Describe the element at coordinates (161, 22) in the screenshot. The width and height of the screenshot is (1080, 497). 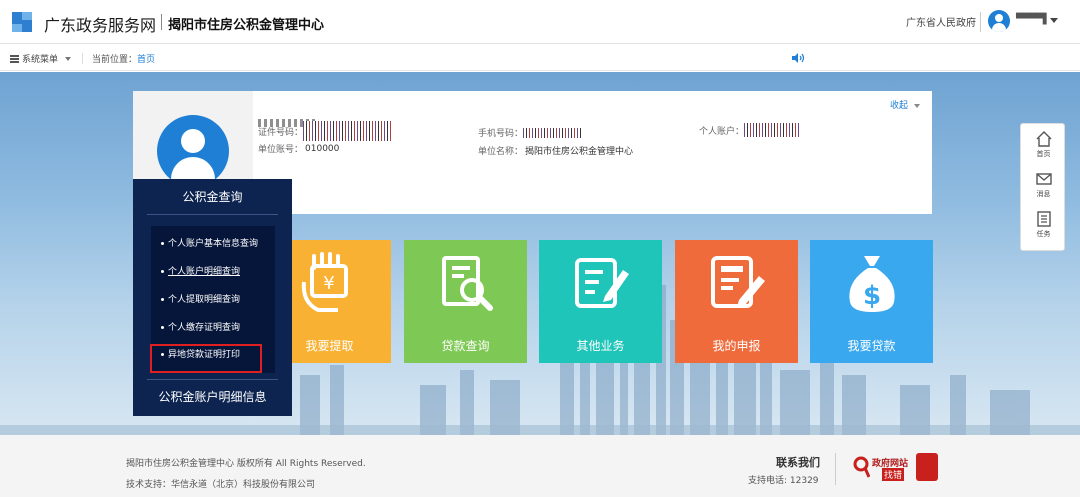
I see `brand-divider` at that location.